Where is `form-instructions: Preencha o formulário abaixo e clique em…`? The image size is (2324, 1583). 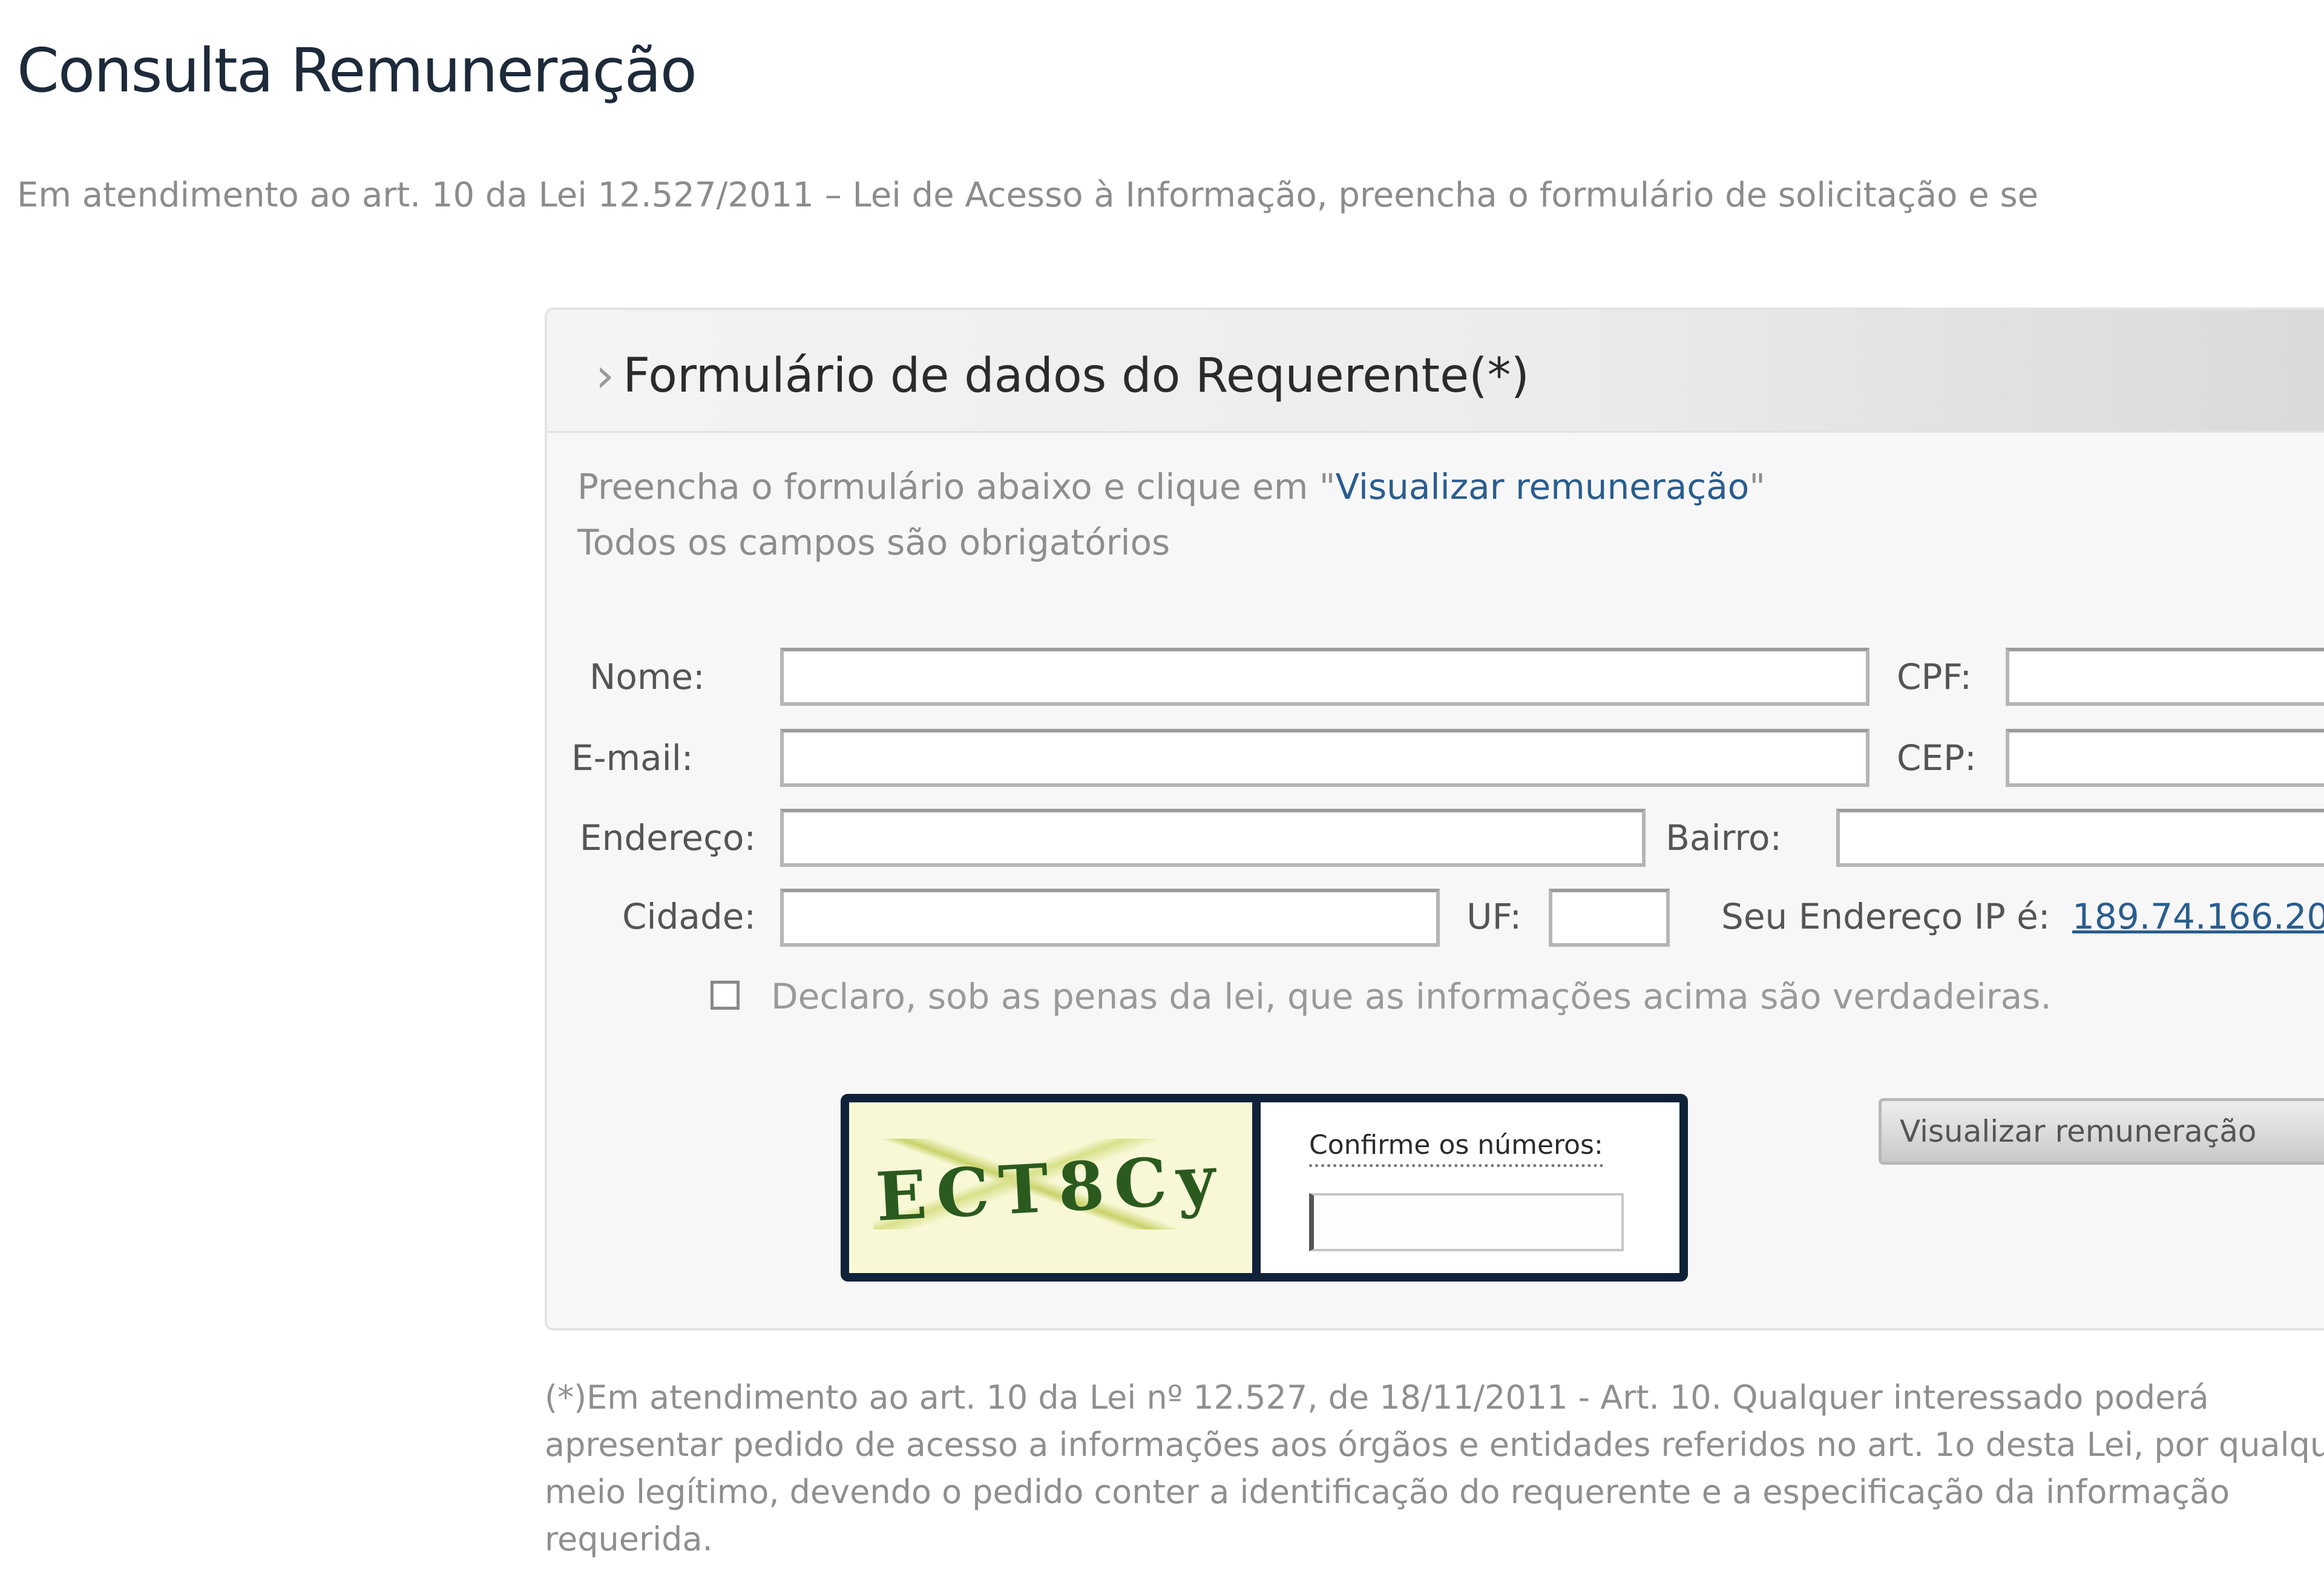 form-instructions: Preencha o formulário abaixo e clique em… is located at coordinates (1171, 487).